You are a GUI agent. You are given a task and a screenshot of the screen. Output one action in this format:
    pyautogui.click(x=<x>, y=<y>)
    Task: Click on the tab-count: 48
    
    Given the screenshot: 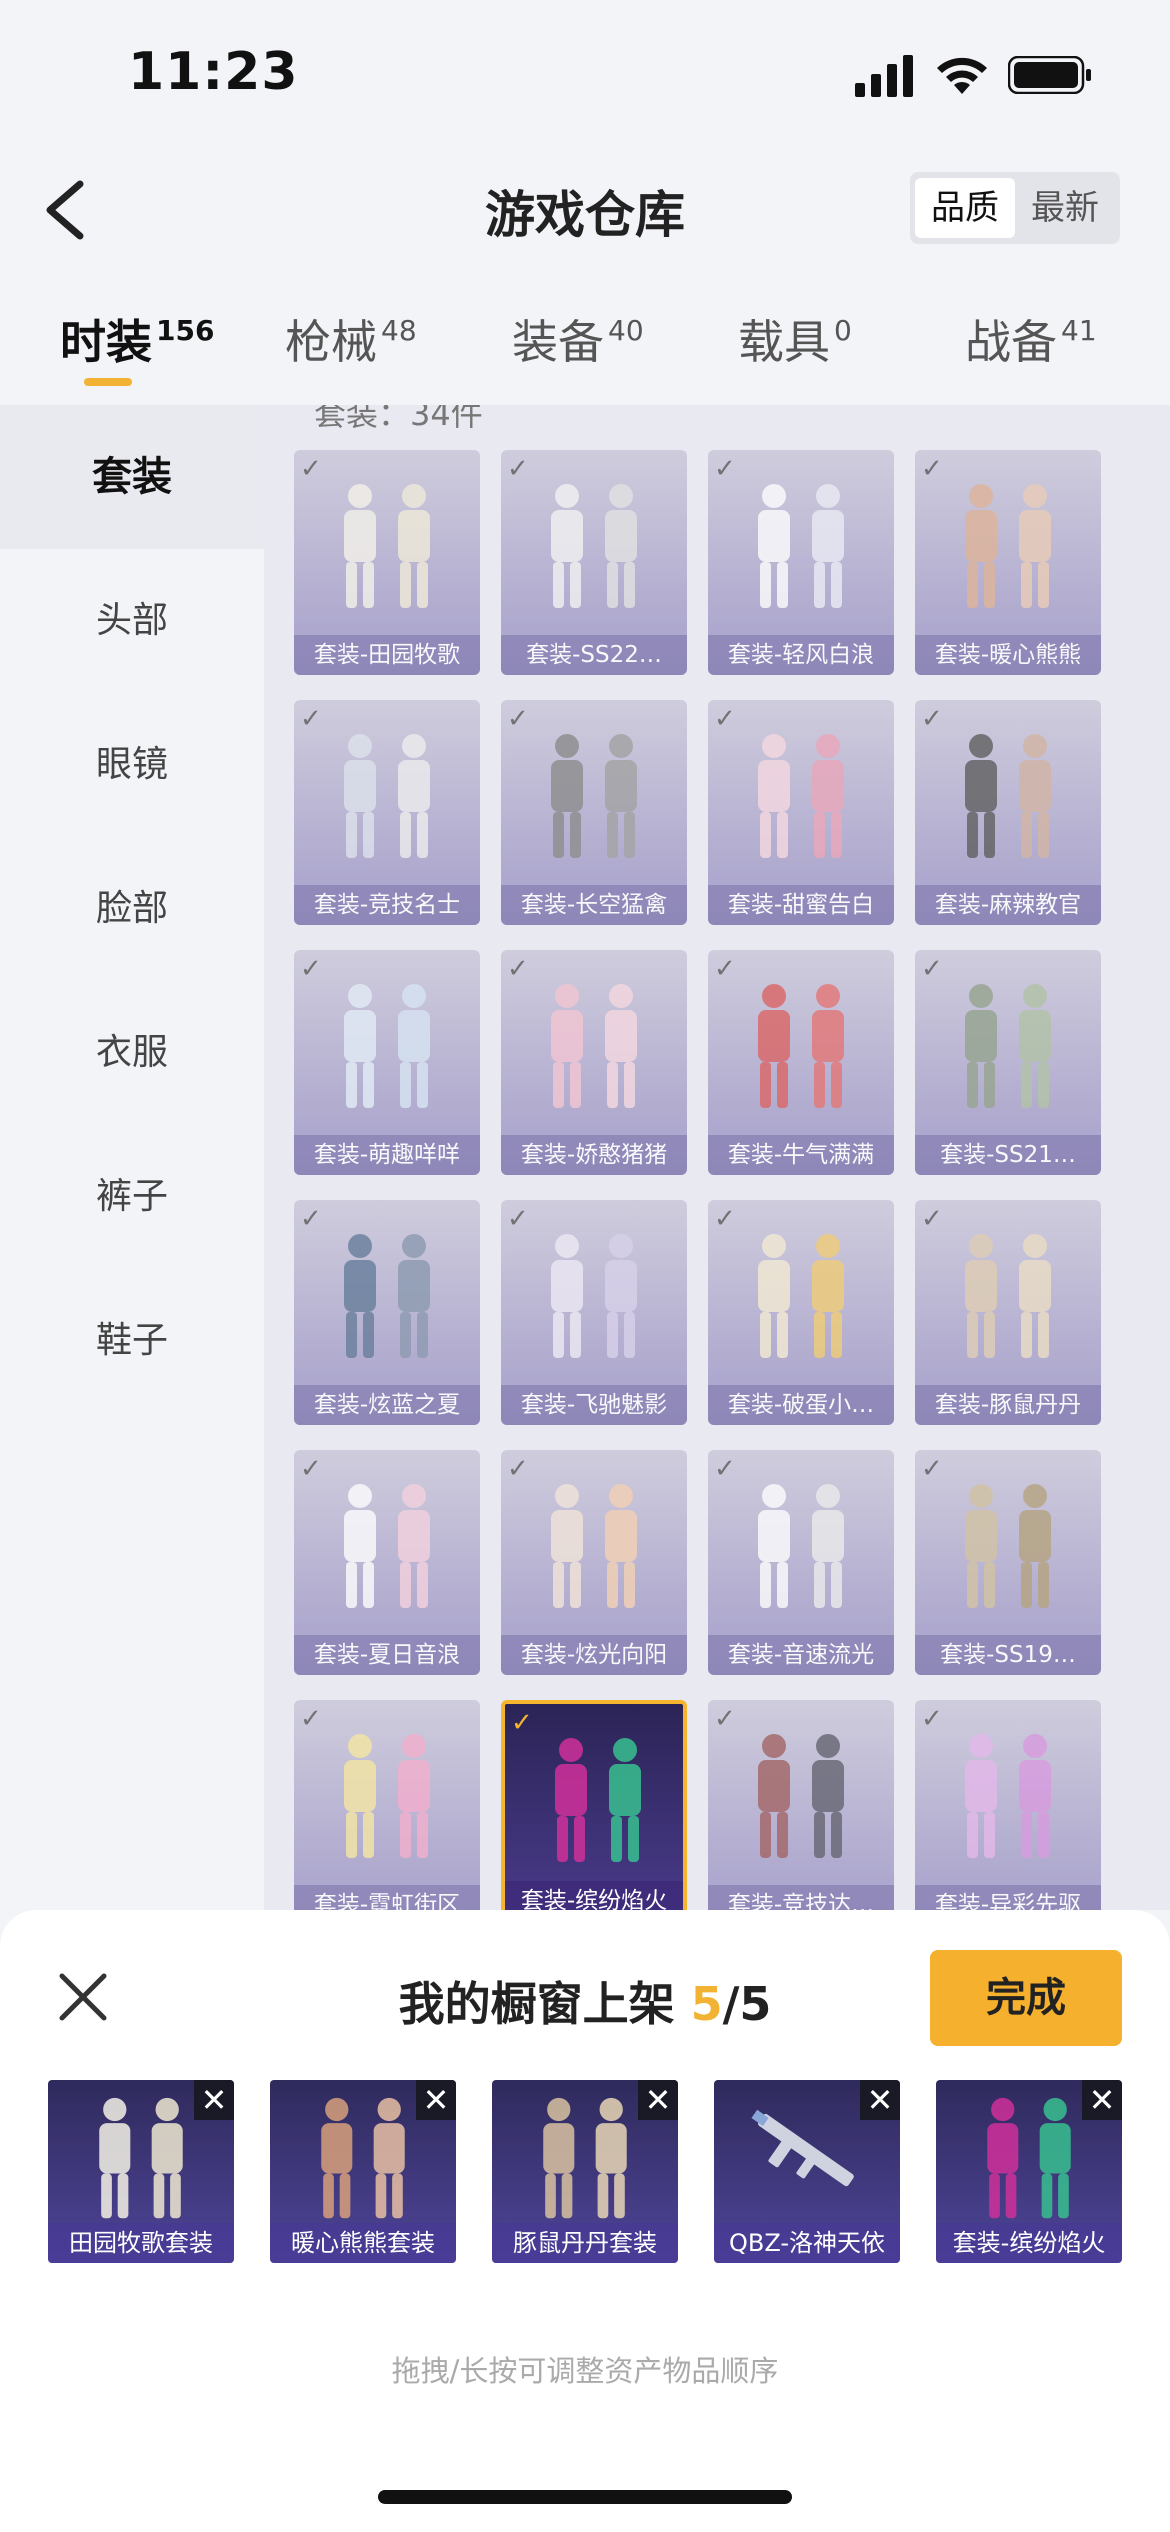 What is the action you would take?
    pyautogui.click(x=399, y=330)
    